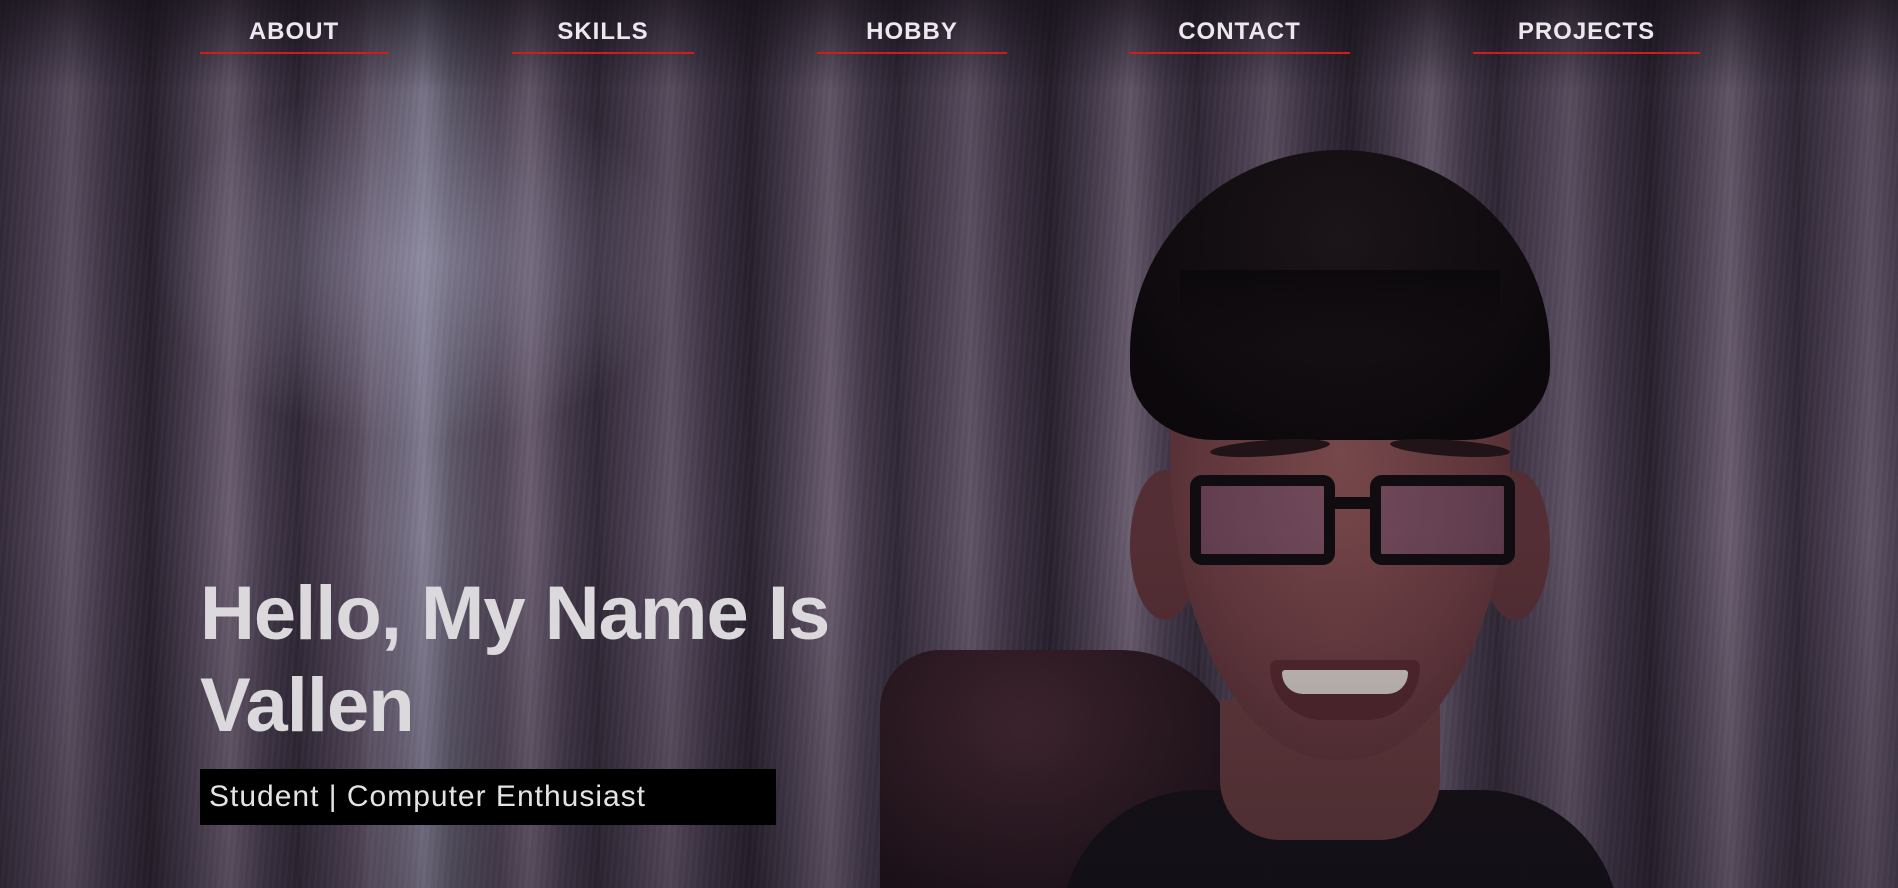 This screenshot has width=1898, height=888. Describe the element at coordinates (515, 659) in the screenshot. I see `hero-headline: Hello, My Name Is Vallen` at that location.